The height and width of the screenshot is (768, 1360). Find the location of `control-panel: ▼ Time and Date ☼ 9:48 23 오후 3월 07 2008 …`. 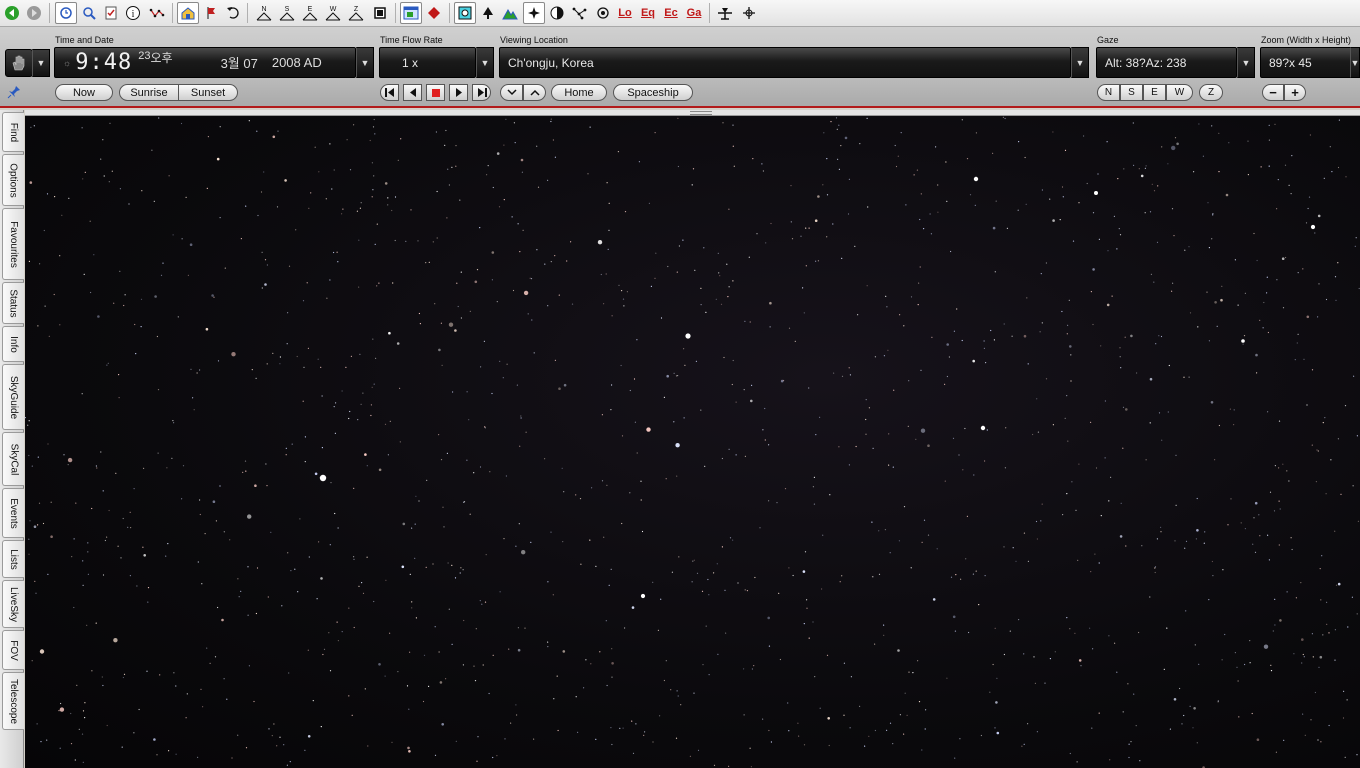

control-panel: ▼ Time and Date ☼ 9:48 23 오후 3월 07 2008 … is located at coordinates (680, 67).